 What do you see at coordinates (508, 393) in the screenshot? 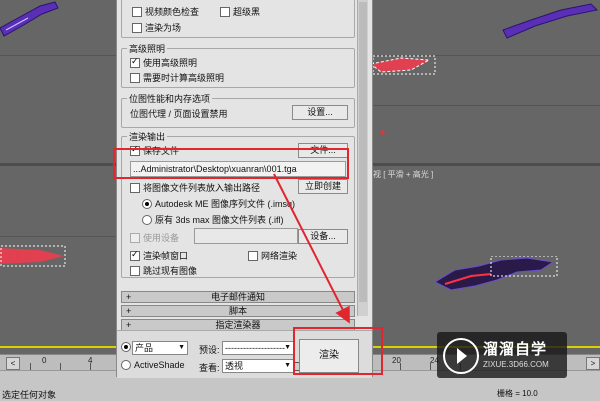
I see `grid-label: 栅格 =` at bounding box center [508, 393].